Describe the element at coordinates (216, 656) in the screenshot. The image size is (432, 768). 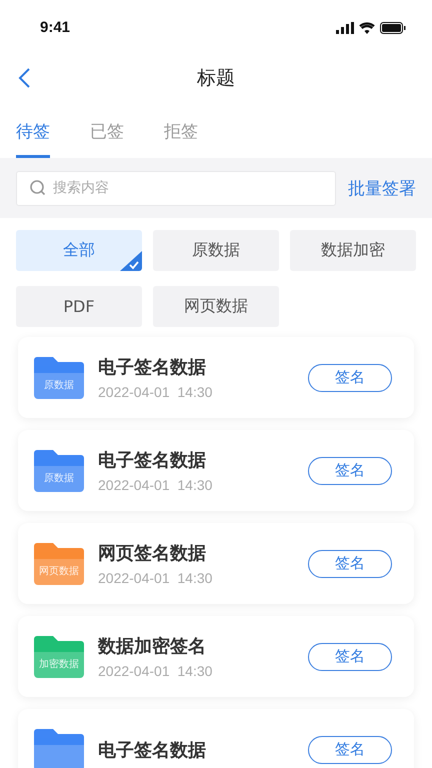
I see `document-card: 加密数据 数据加密签名 2022-04-01 14:30 签名` at that location.